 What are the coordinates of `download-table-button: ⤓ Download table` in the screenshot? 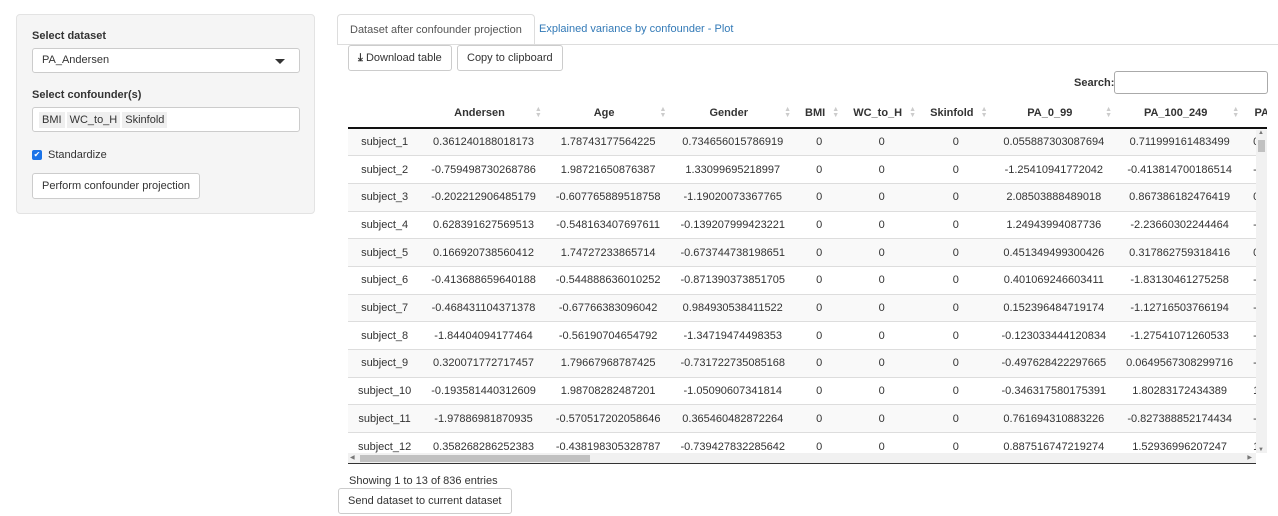 It's located at (400, 58).